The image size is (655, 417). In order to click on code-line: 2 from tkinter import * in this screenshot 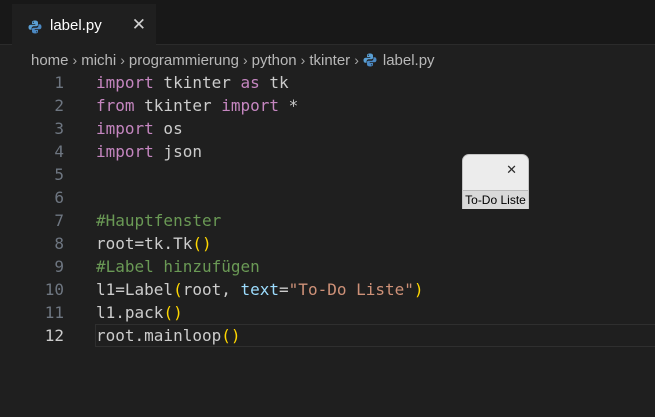, I will do `click(327, 105)`.